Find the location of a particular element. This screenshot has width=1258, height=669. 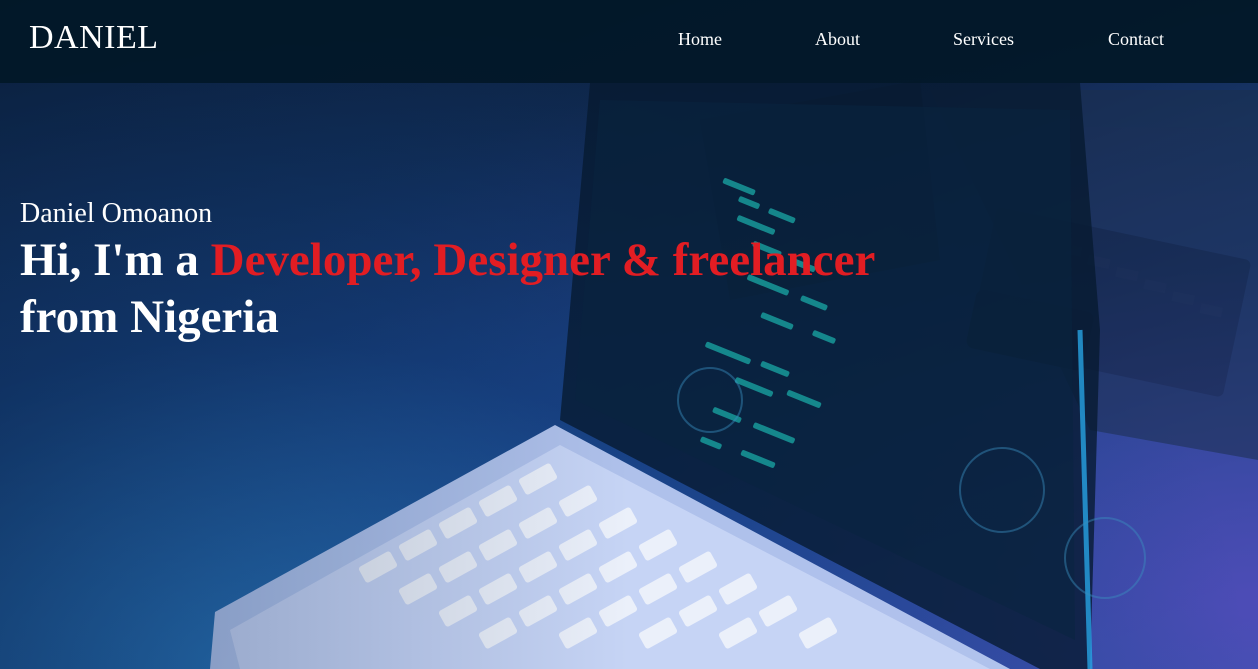

nav-menu: Home About Services Contact is located at coordinates (629, 39).